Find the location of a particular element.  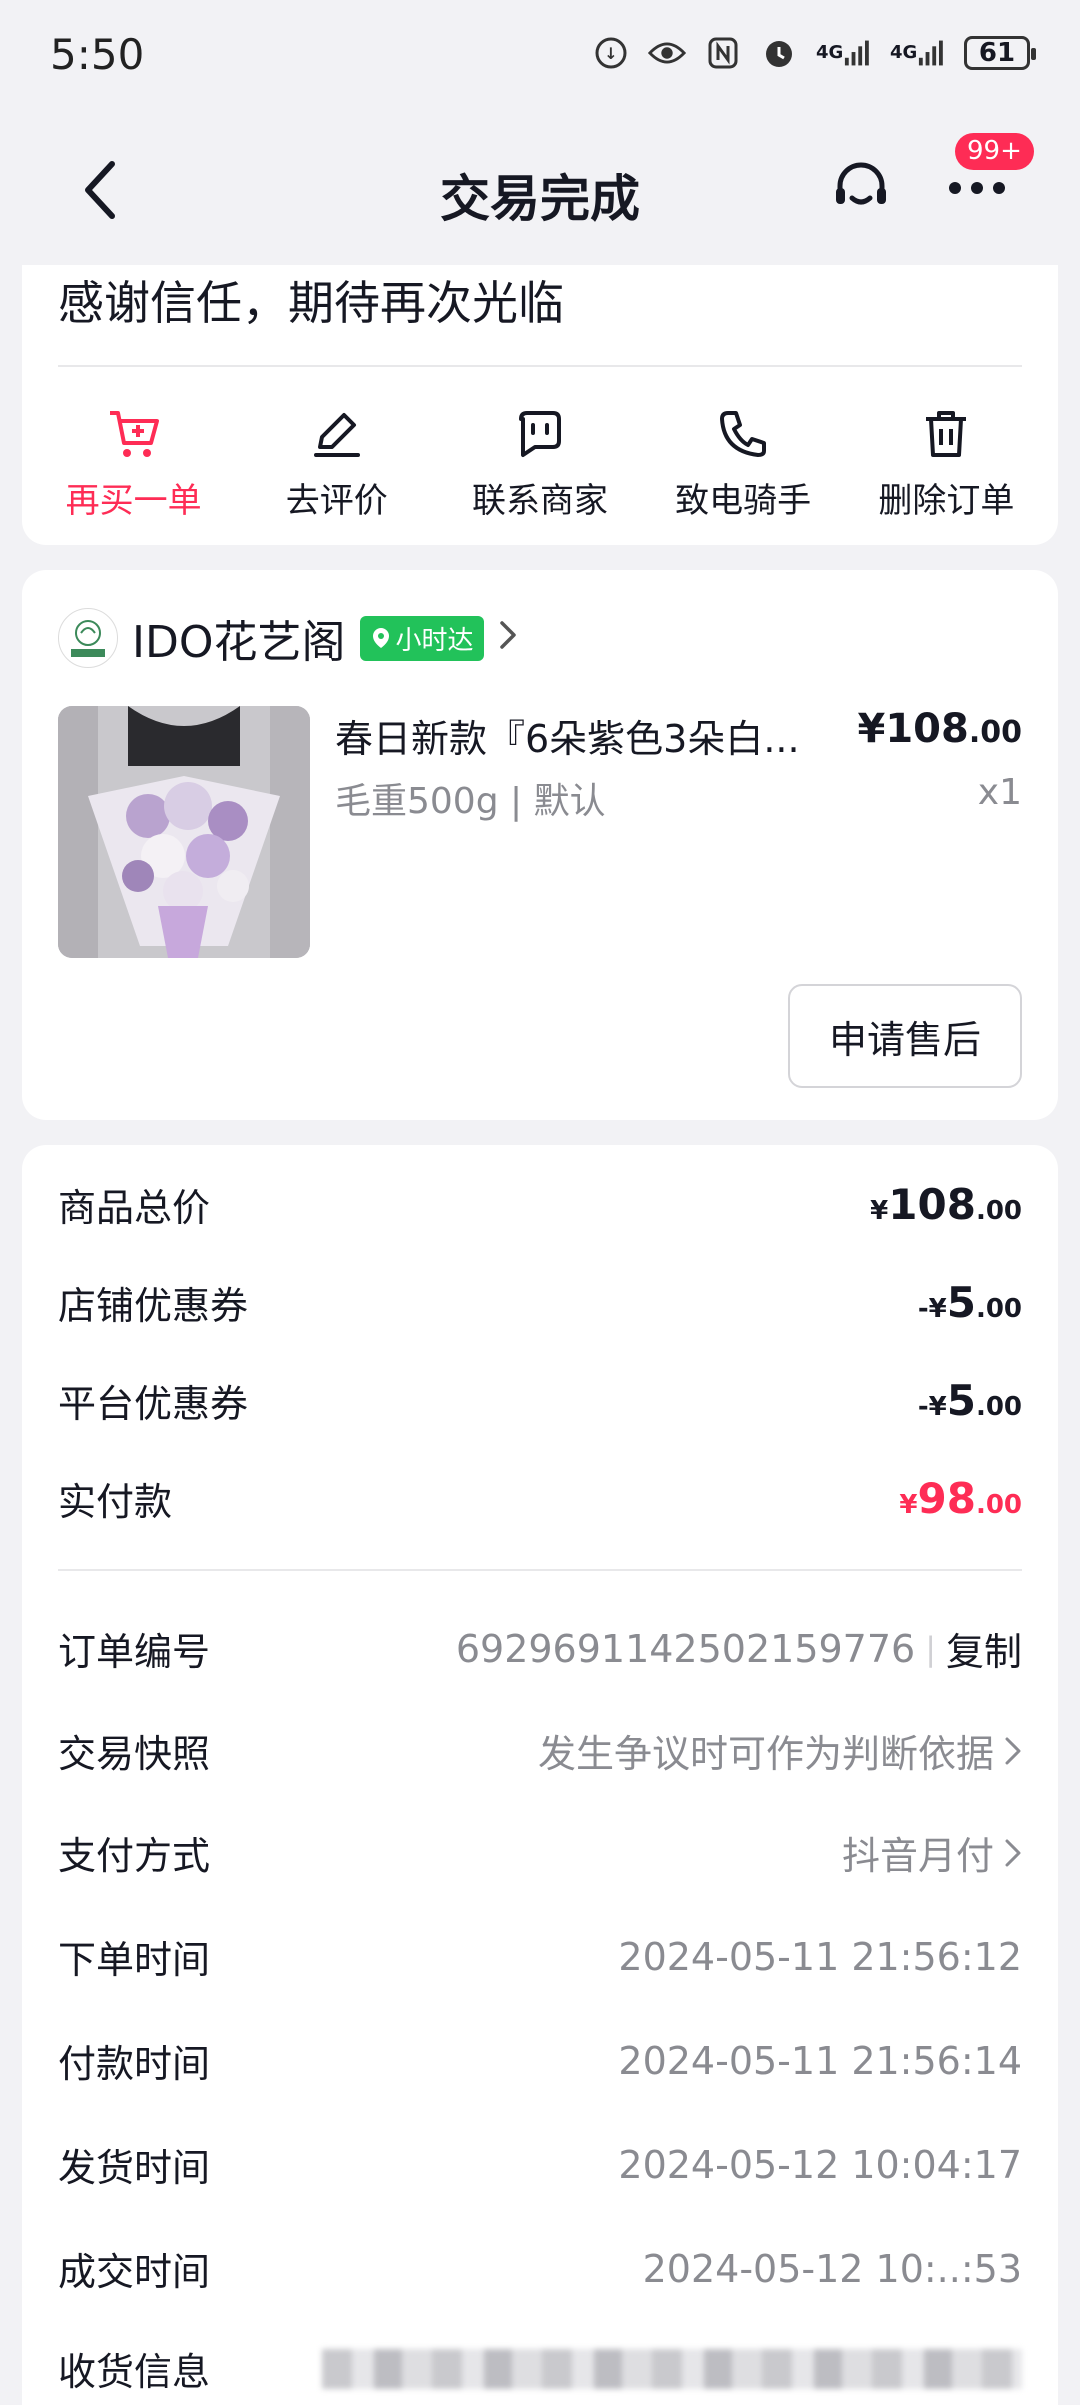

shipping-time-row: 发货时间 2024-05-12 10:04:17 is located at coordinates (540, 2164).